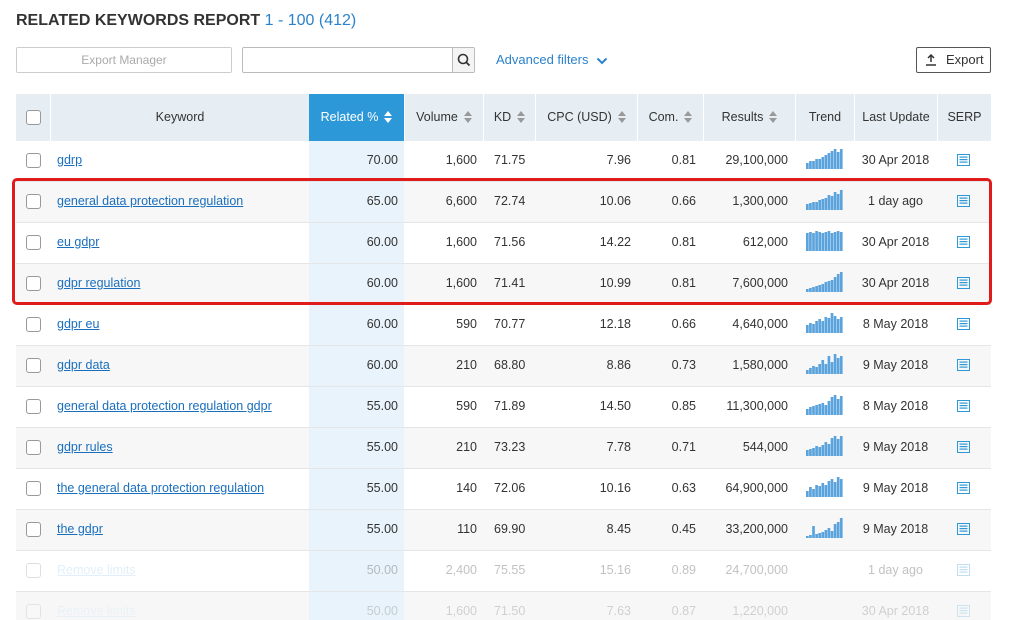 The image size is (1009, 620). I want to click on col-keyword: Keyword, so click(179, 117).